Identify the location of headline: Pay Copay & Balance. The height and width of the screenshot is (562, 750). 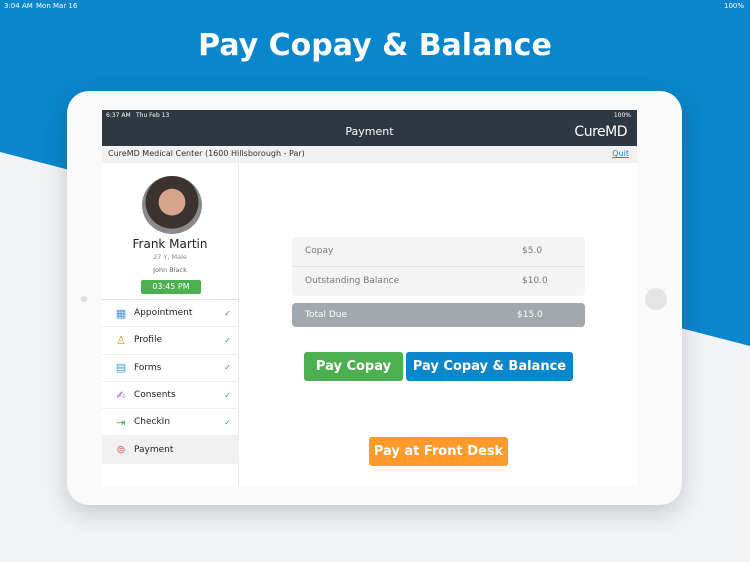
(375, 45).